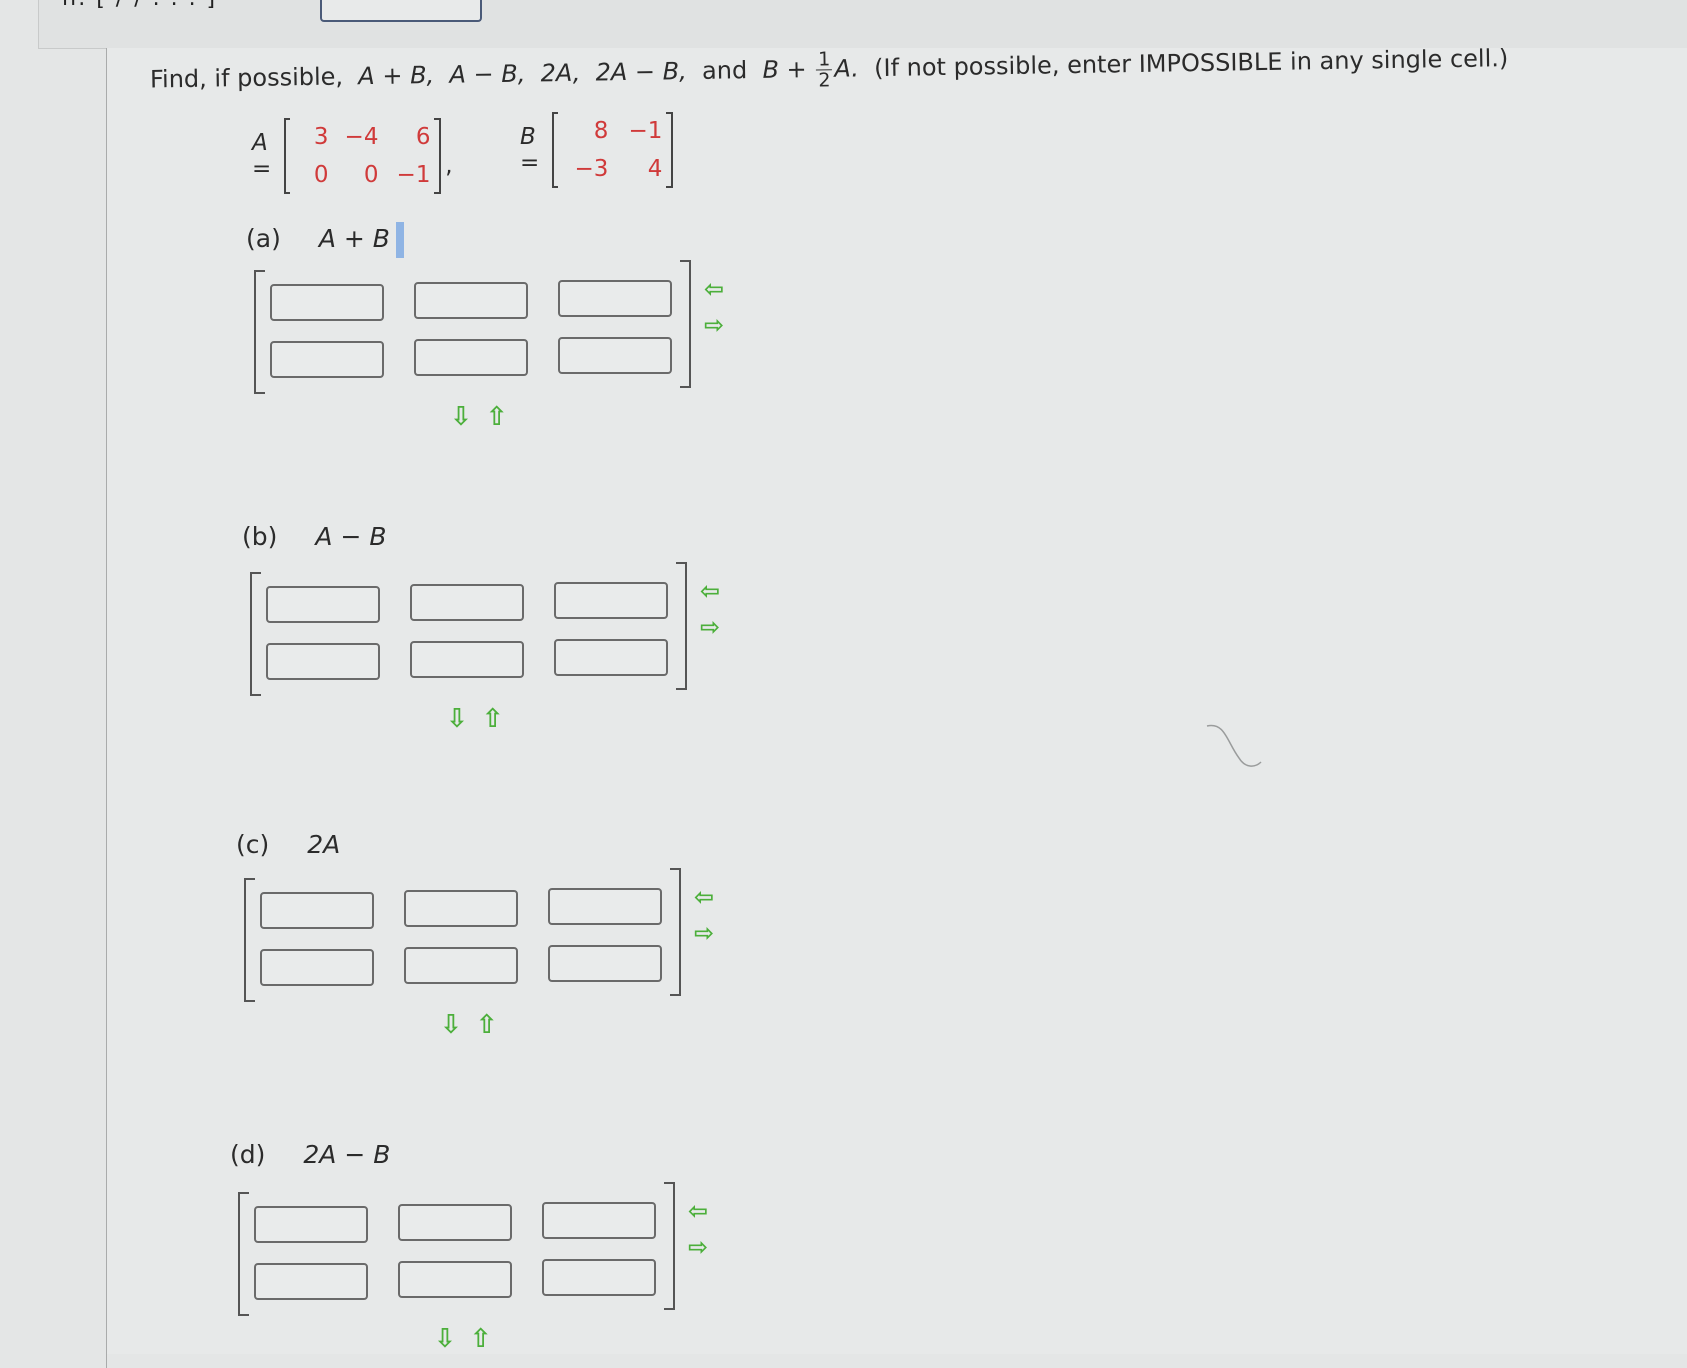 The width and height of the screenshot is (1687, 1368). What do you see at coordinates (1234, 745) in the screenshot?
I see `screen-smudge` at bounding box center [1234, 745].